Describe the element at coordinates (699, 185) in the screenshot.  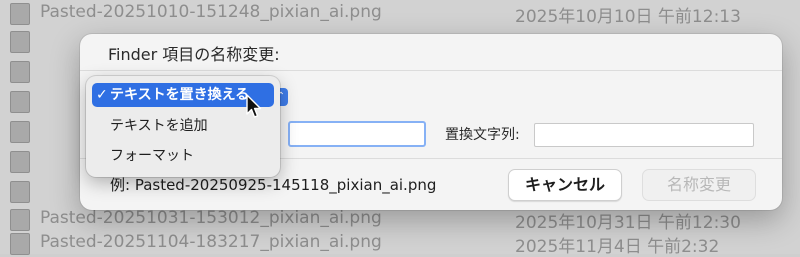
I see `rename-button: 名称変更` at that location.